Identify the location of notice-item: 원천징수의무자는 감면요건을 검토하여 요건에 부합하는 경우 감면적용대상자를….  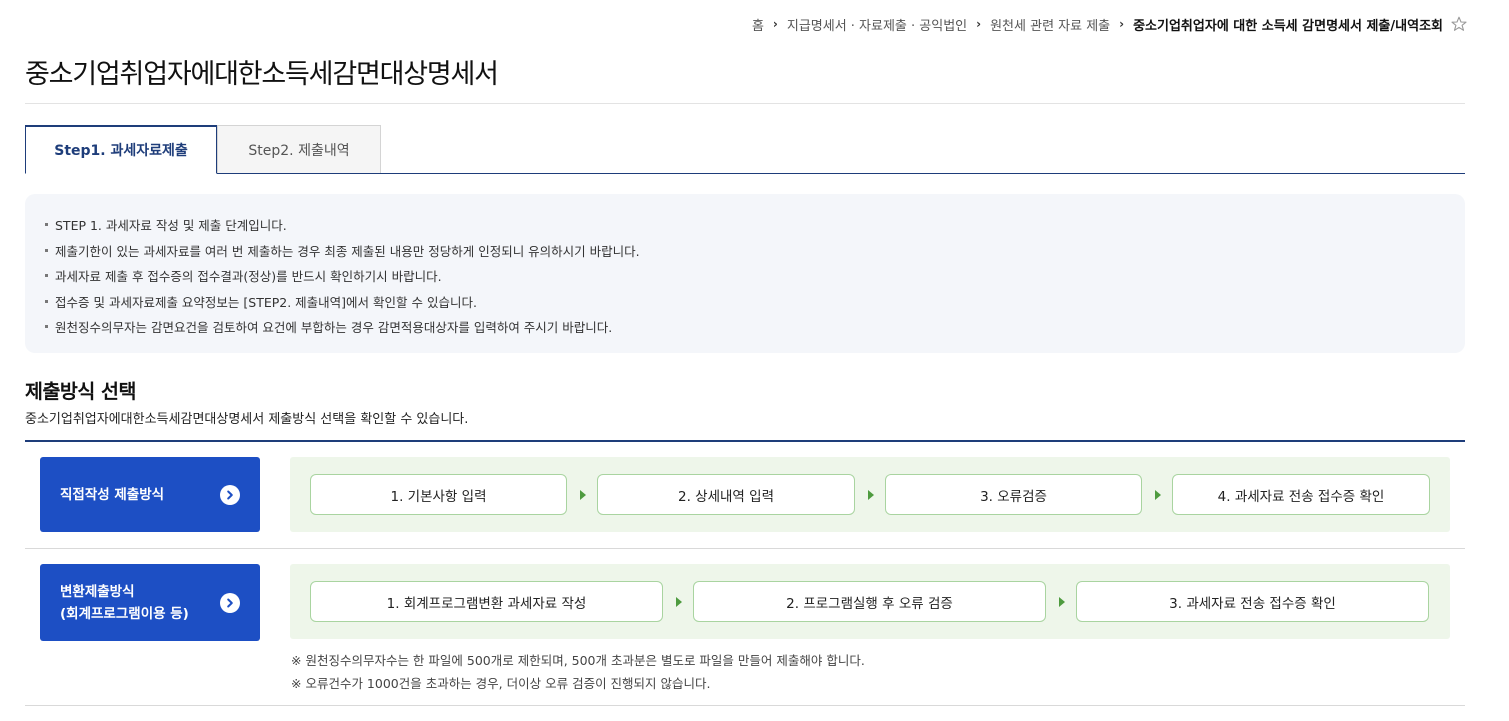
(755, 327).